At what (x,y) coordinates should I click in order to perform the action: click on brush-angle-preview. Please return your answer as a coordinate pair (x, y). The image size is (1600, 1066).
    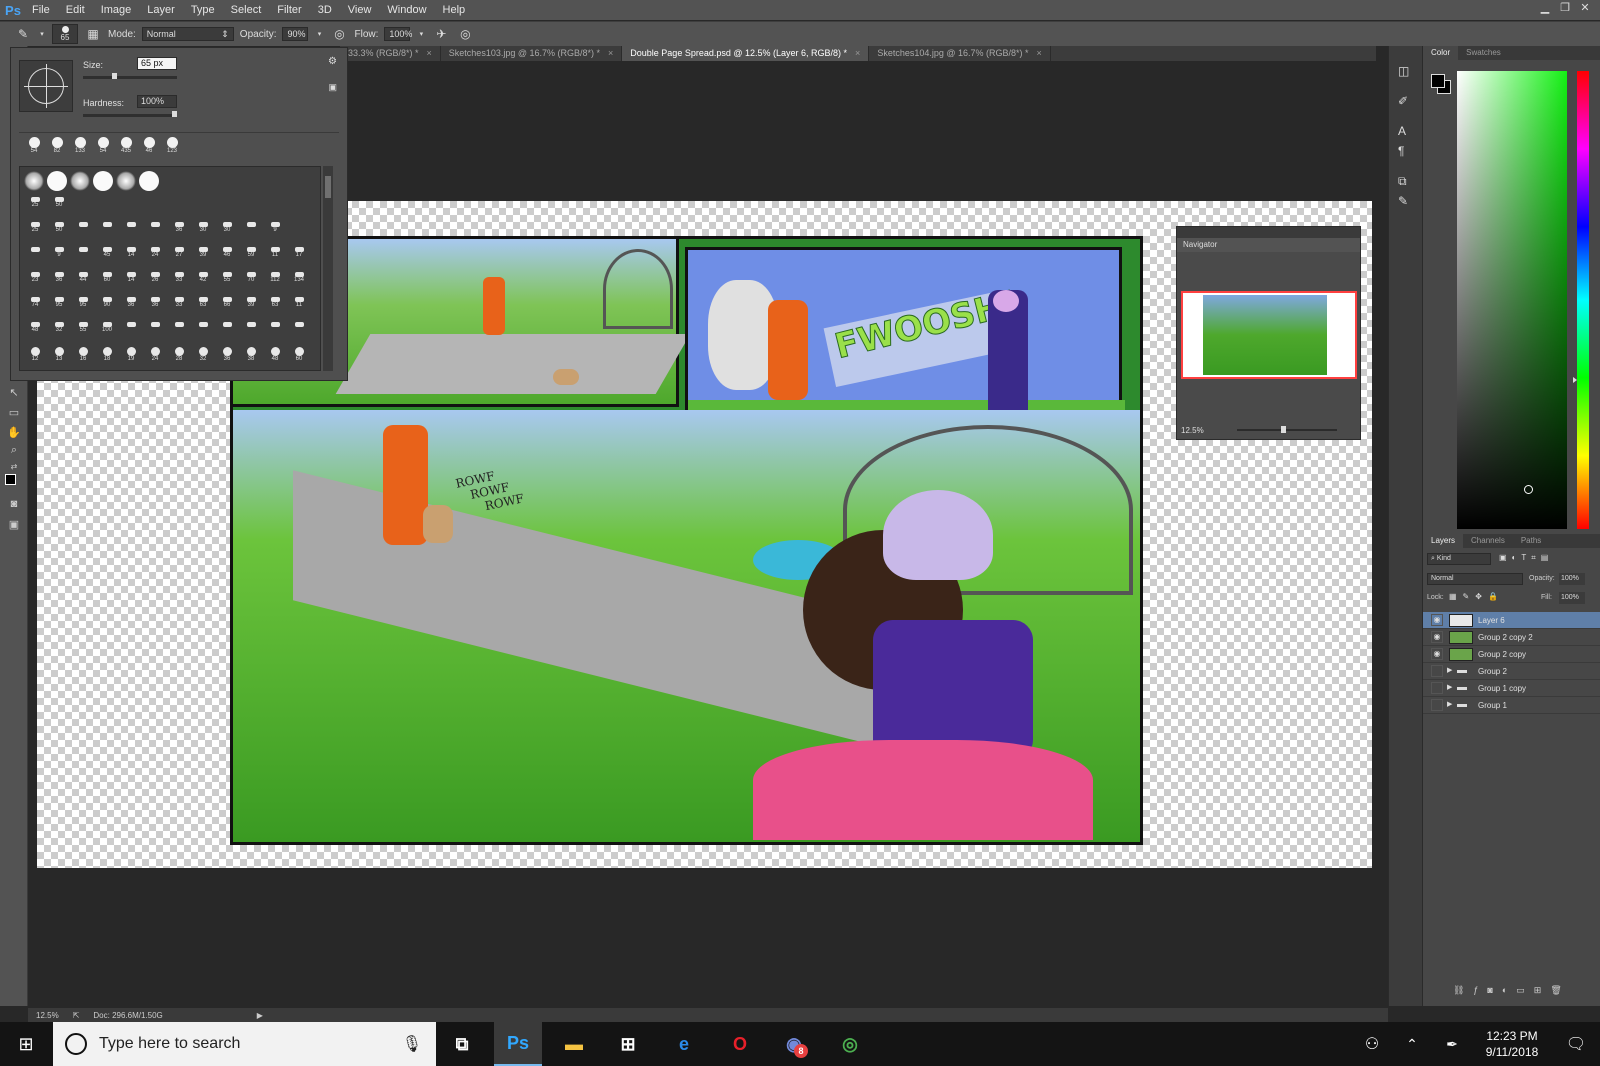
    Looking at the image, I should click on (46, 86).